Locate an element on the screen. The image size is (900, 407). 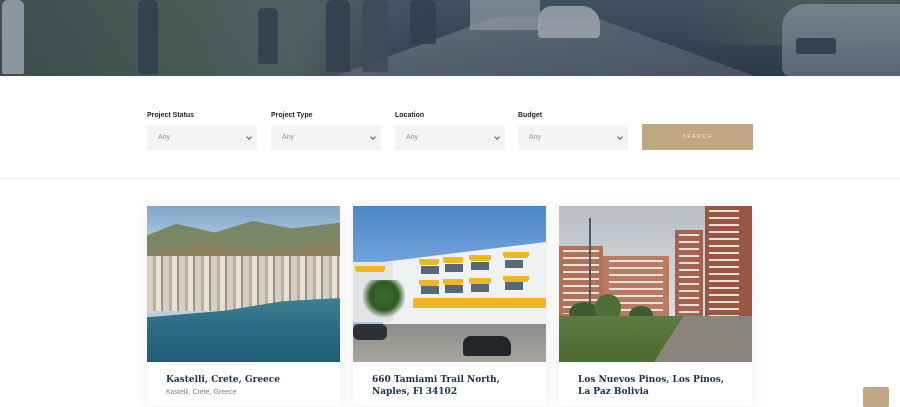
search-button: SEARCH is located at coordinates (697, 137).